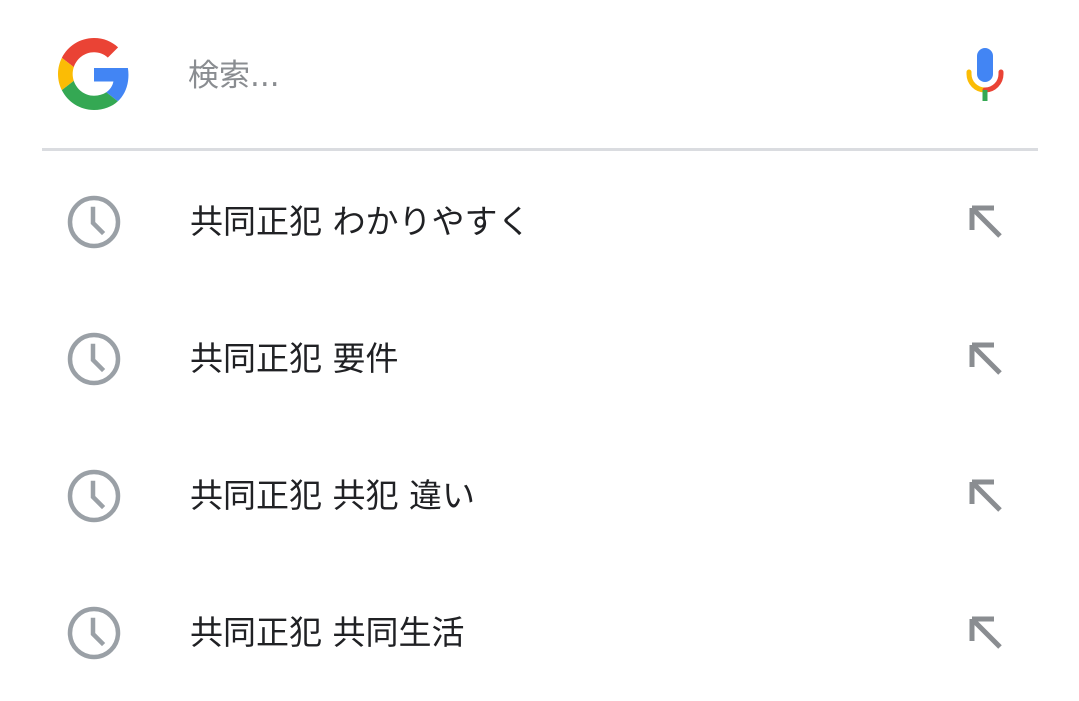  What do you see at coordinates (332, 495) in the screenshot?
I see `suggestion-text: 共同正犯 共犯 違い` at bounding box center [332, 495].